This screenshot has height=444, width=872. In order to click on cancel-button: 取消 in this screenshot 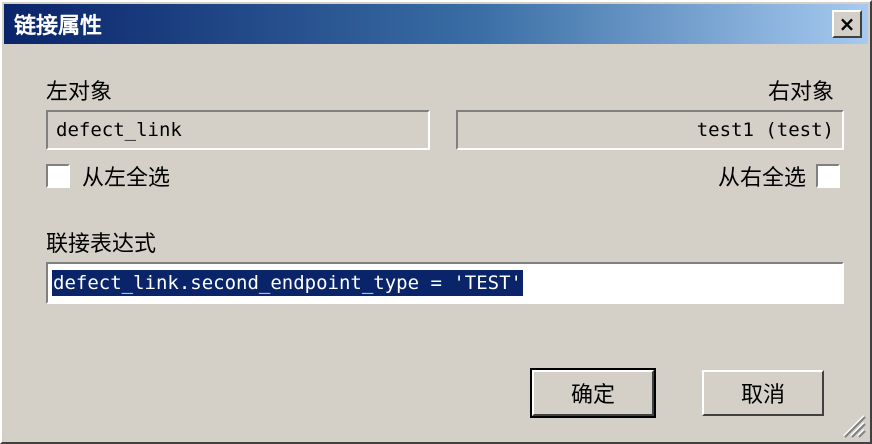, I will do `click(763, 393)`.